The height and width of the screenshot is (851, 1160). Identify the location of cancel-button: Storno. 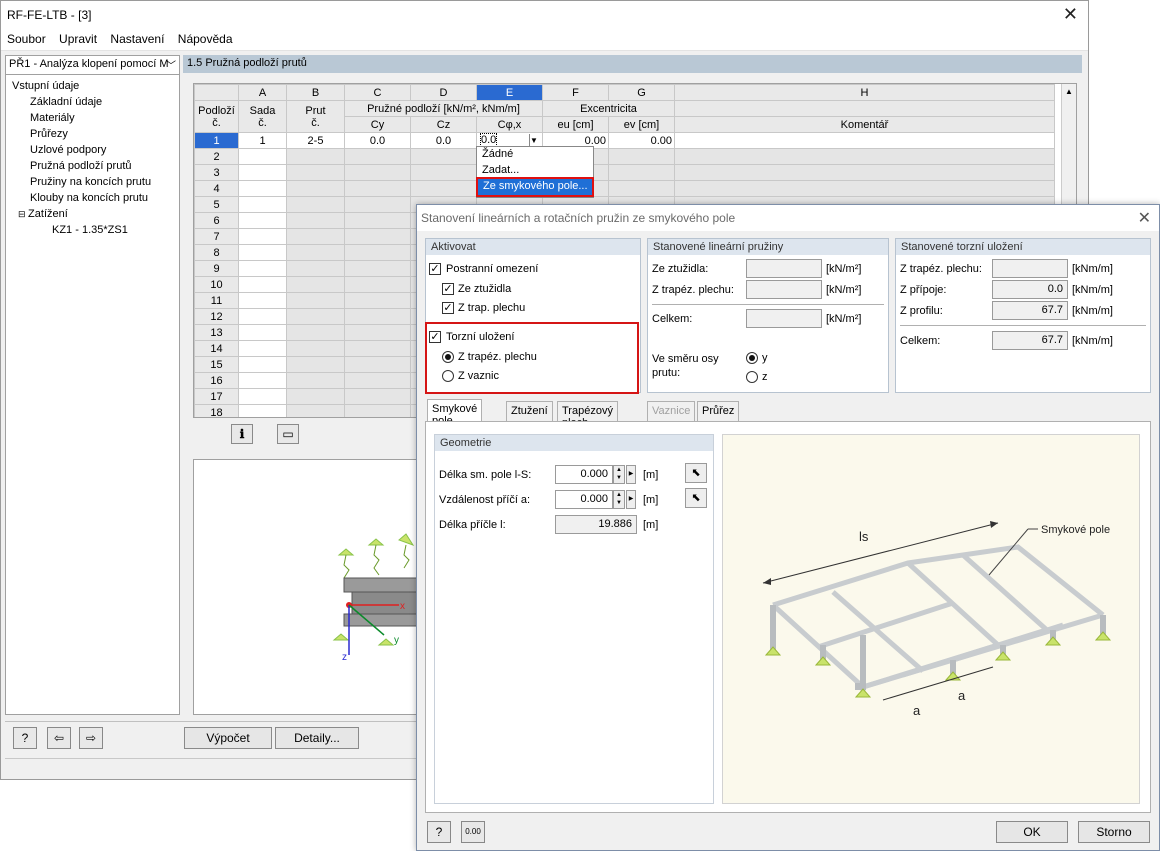
(1114, 832).